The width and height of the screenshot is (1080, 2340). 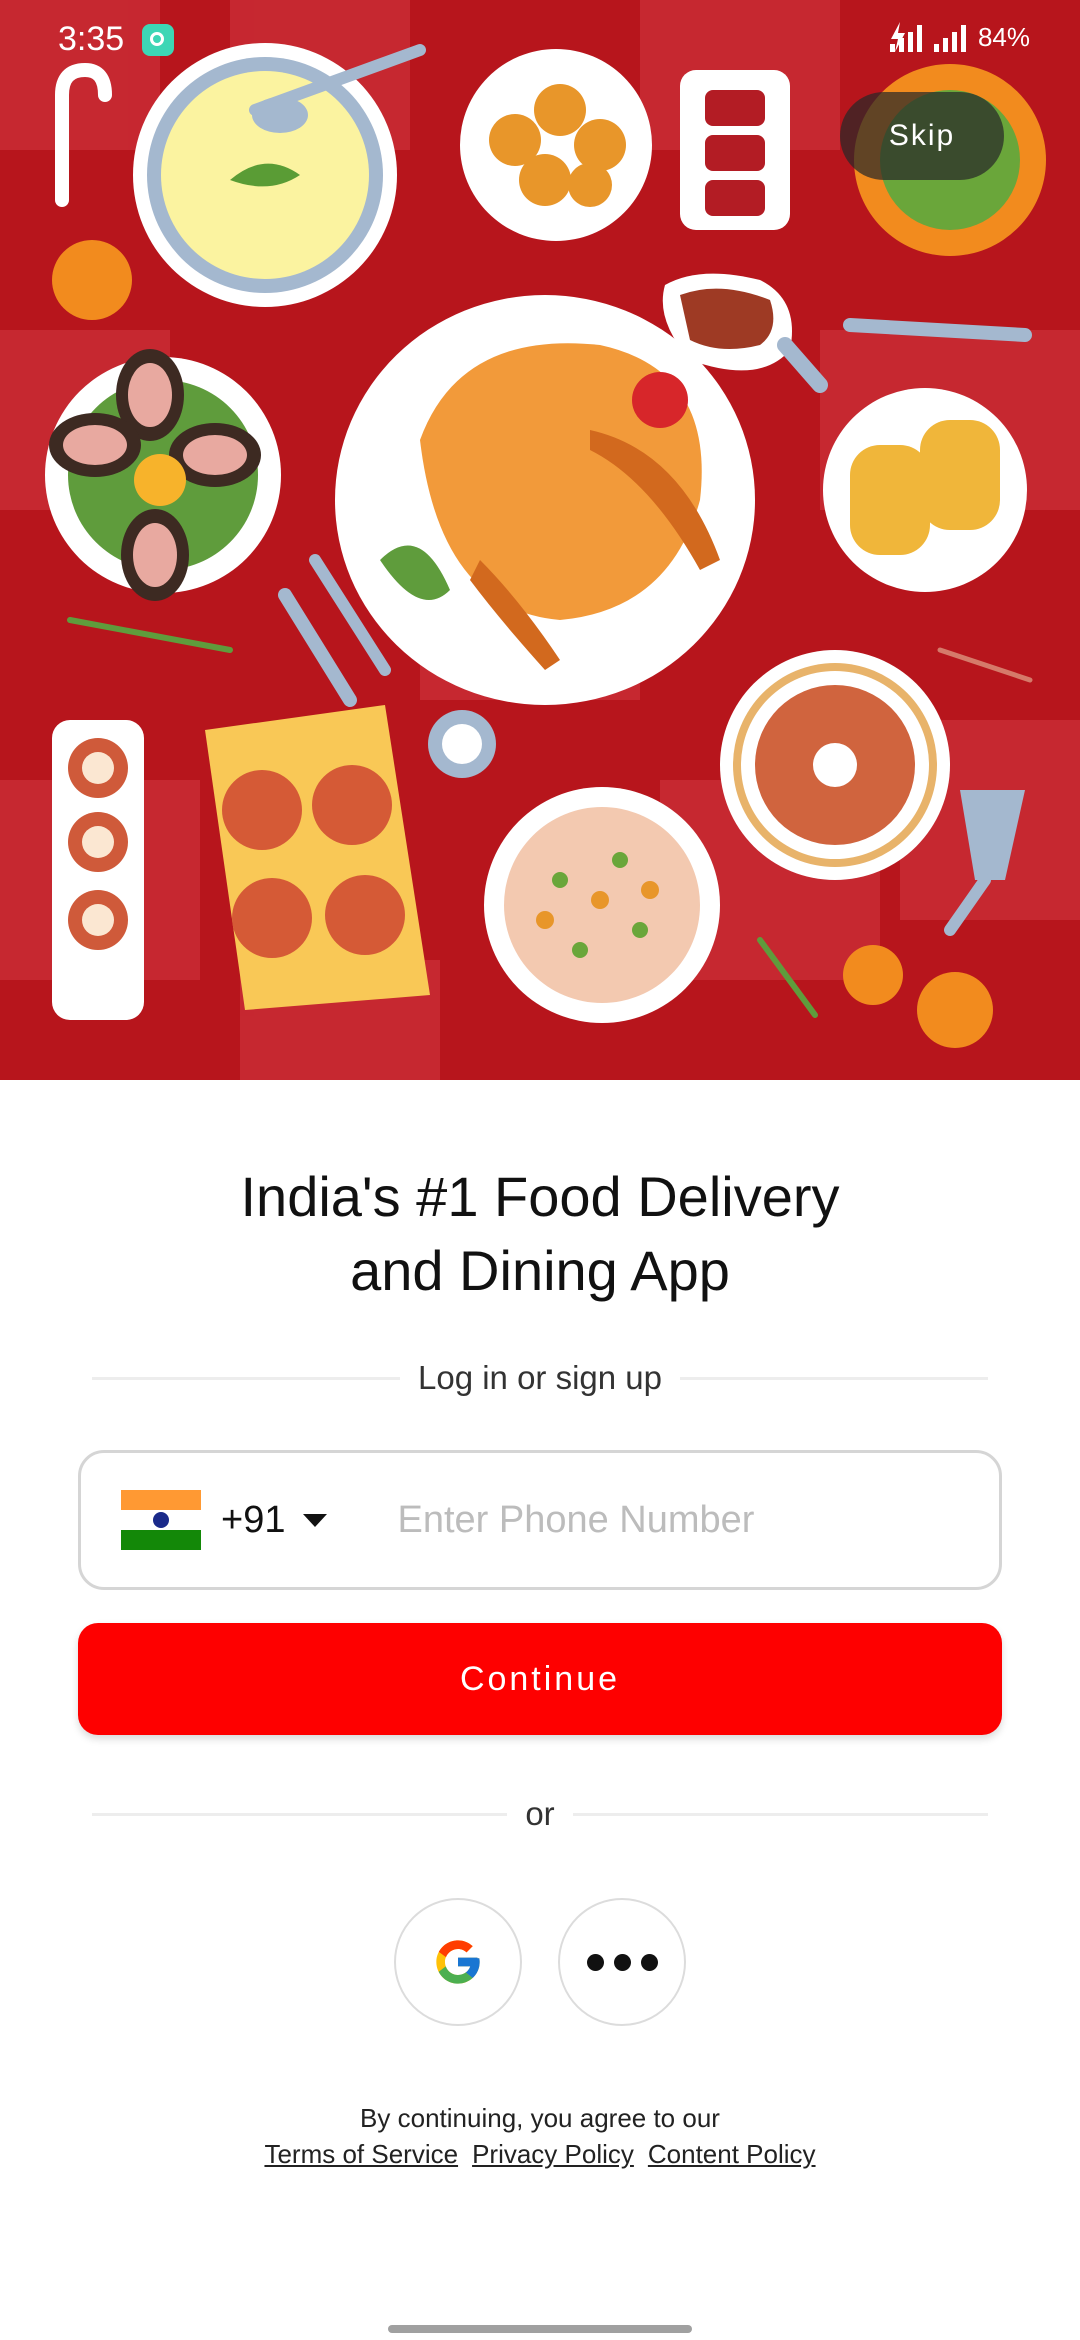 What do you see at coordinates (897, 37) in the screenshot?
I see `charging-icon` at bounding box center [897, 37].